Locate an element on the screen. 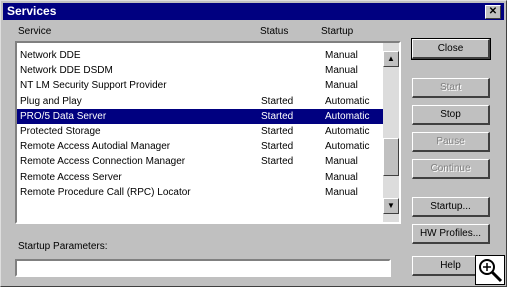  service-name: Plug and Play is located at coordinates (51, 101).